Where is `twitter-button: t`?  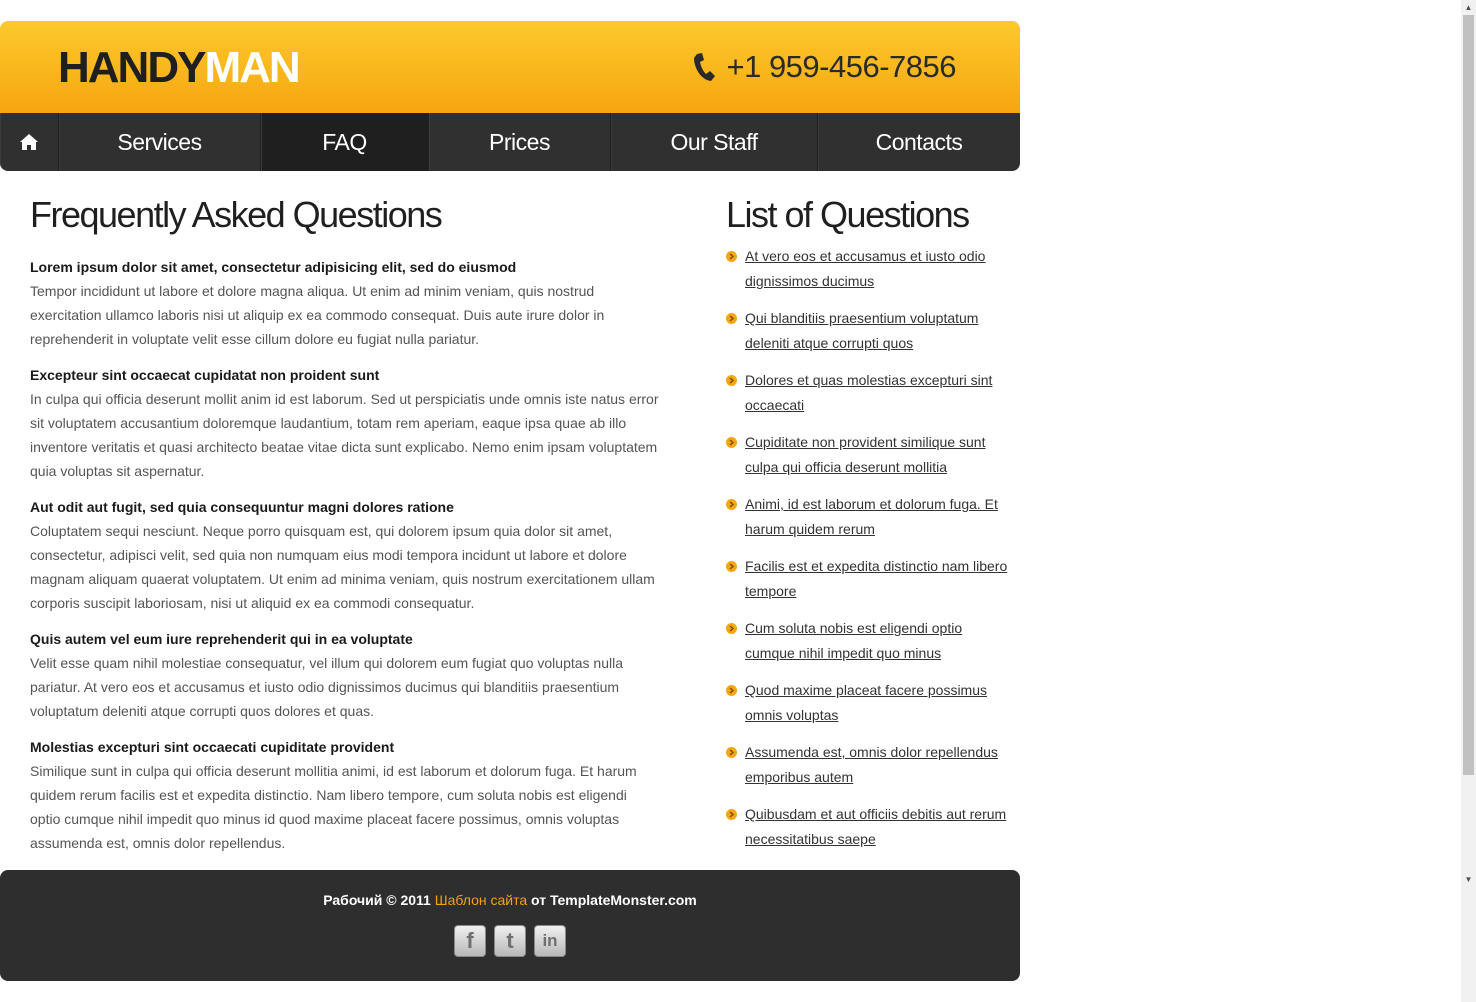 twitter-button: t is located at coordinates (510, 941).